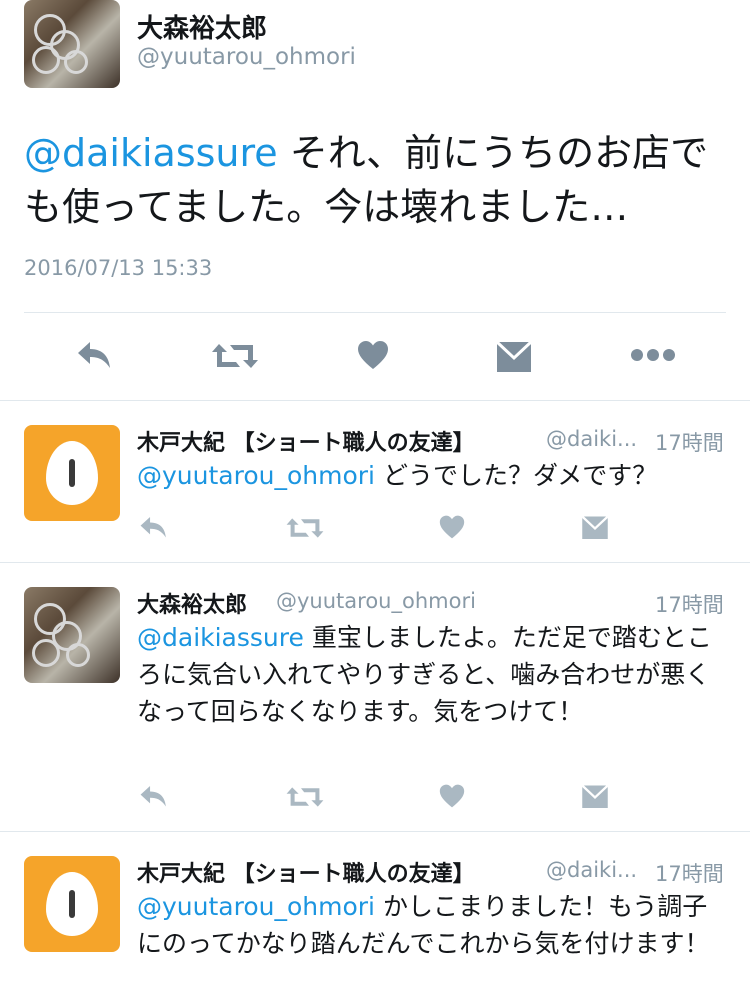 The height and width of the screenshot is (993, 750). I want to click on reply-author-handle: @yuutarou_ohmori, so click(376, 601).